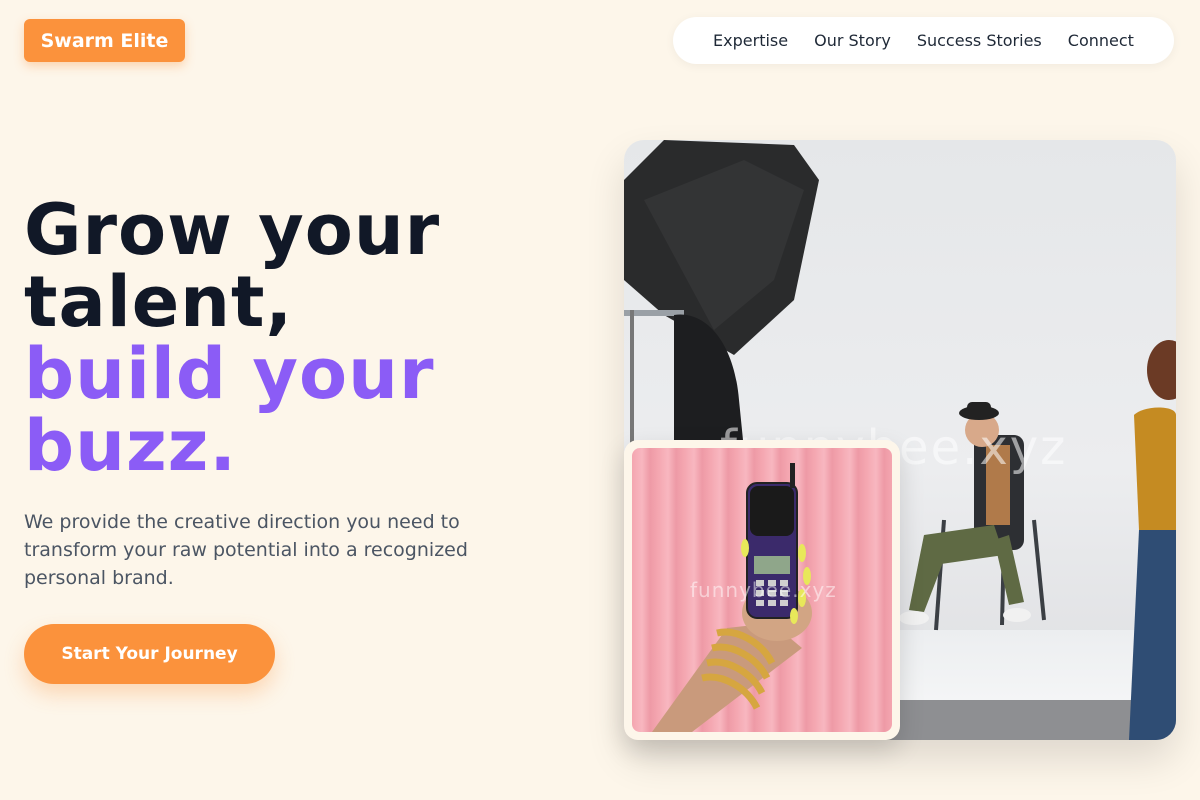 This screenshot has width=1200, height=800. Describe the element at coordinates (159, 302) in the screenshot. I see `hero-title-line-2: talent,` at that location.